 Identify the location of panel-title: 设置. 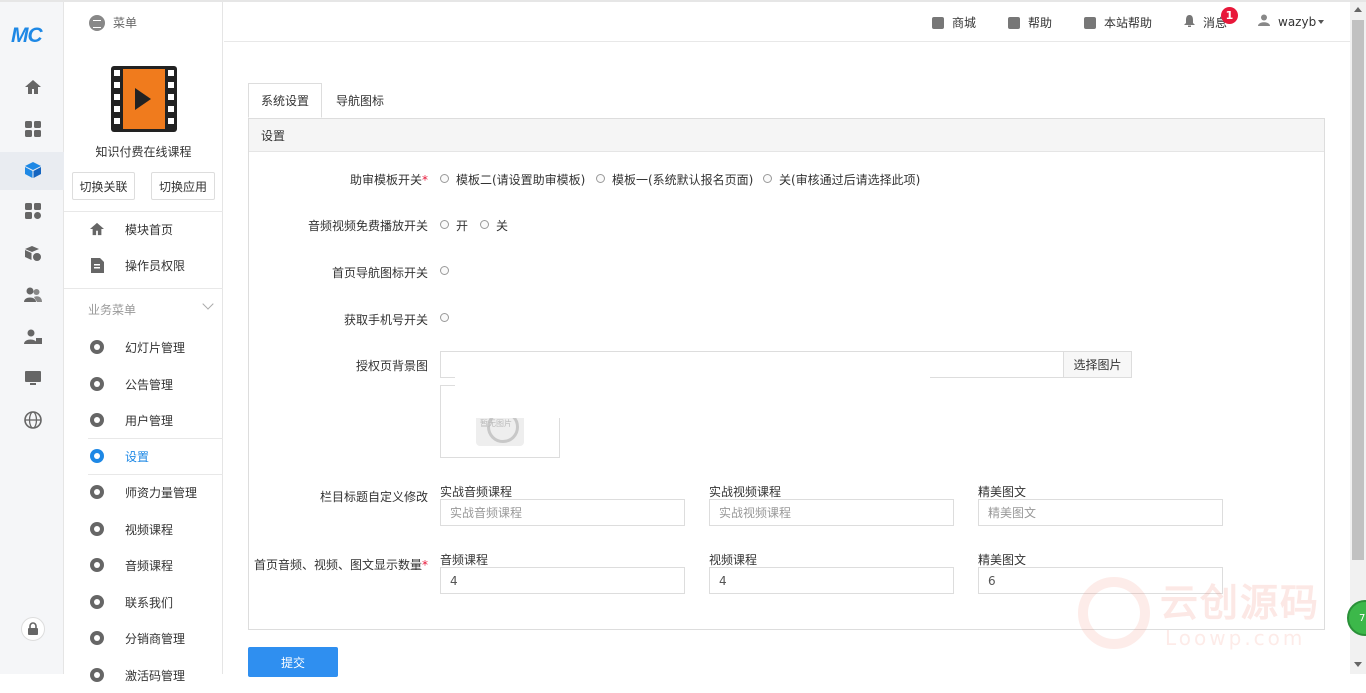
(786, 135).